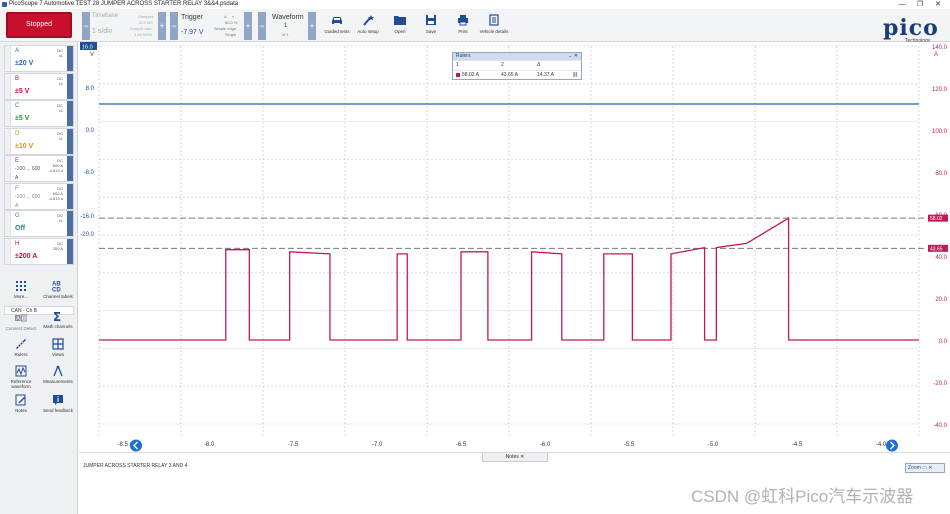  What do you see at coordinates (902, 4) in the screenshot?
I see `minimize-button: —` at bounding box center [902, 4].